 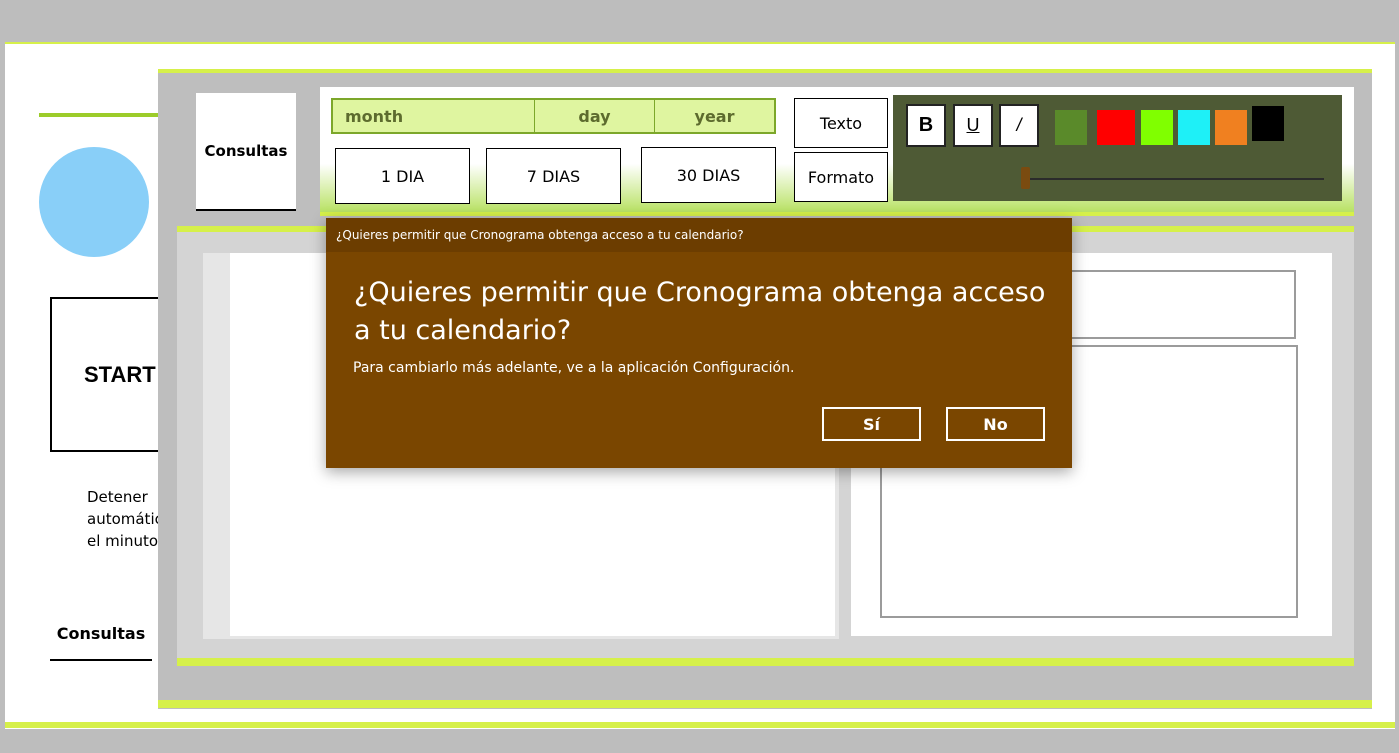 I want to click on date-picker: month day year, so click(x=553, y=116).